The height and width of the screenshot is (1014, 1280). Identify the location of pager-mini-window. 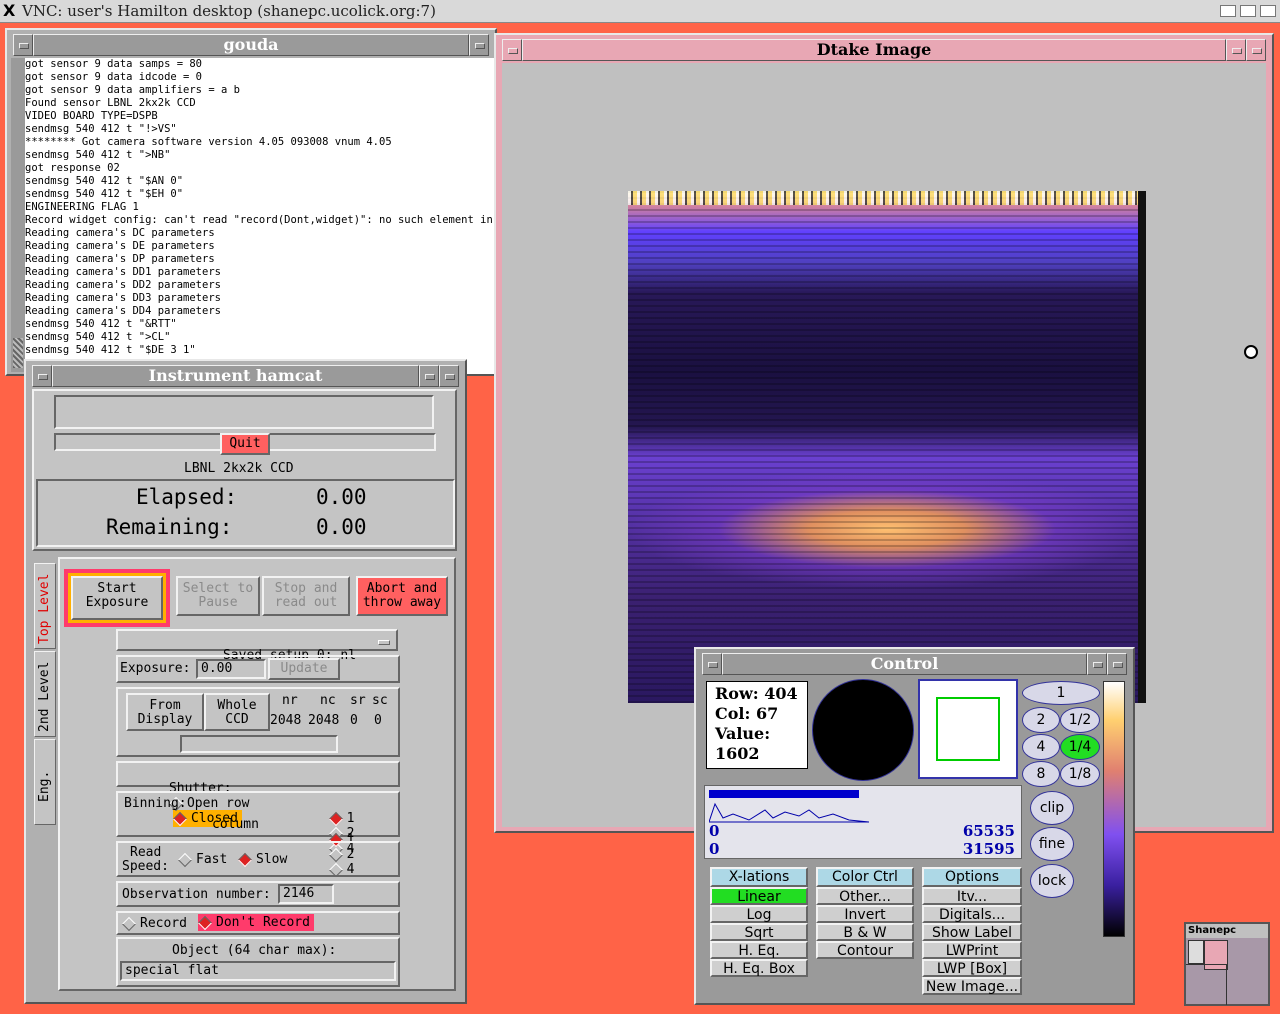
(1196, 952).